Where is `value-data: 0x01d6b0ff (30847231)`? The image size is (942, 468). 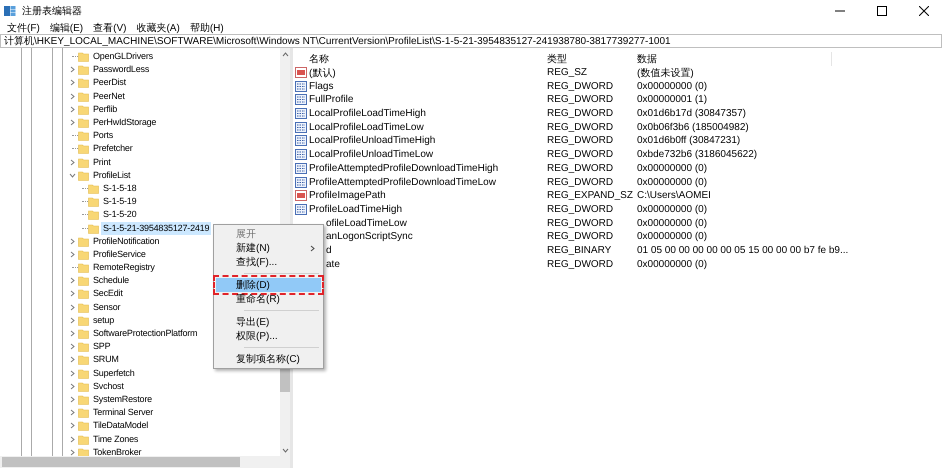
value-data: 0x01d6b0ff (30847231) is located at coordinates (689, 140).